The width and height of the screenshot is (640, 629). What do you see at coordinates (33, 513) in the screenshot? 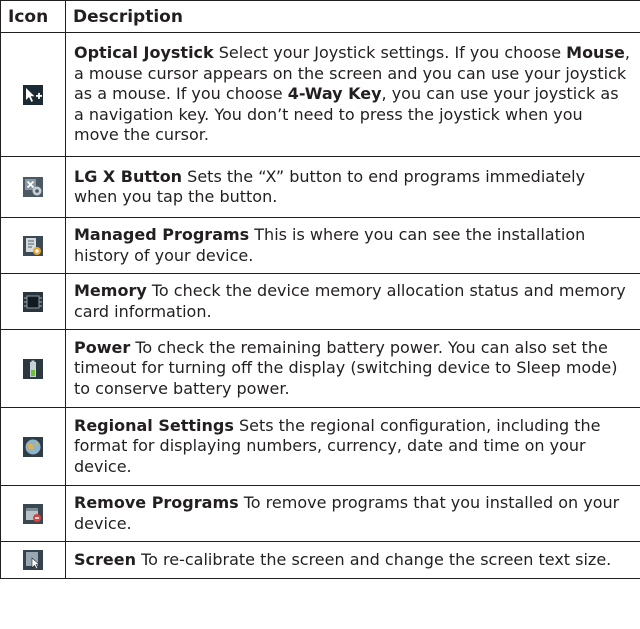
I see `remove-programs-icon` at bounding box center [33, 513].